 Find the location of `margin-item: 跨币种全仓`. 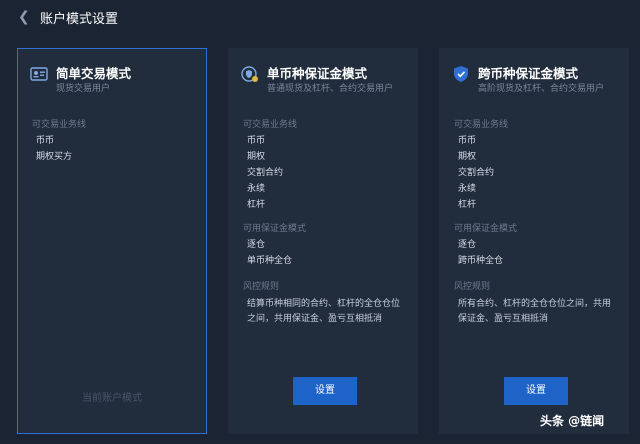

margin-item: 跨币种全仓 is located at coordinates (481, 261).